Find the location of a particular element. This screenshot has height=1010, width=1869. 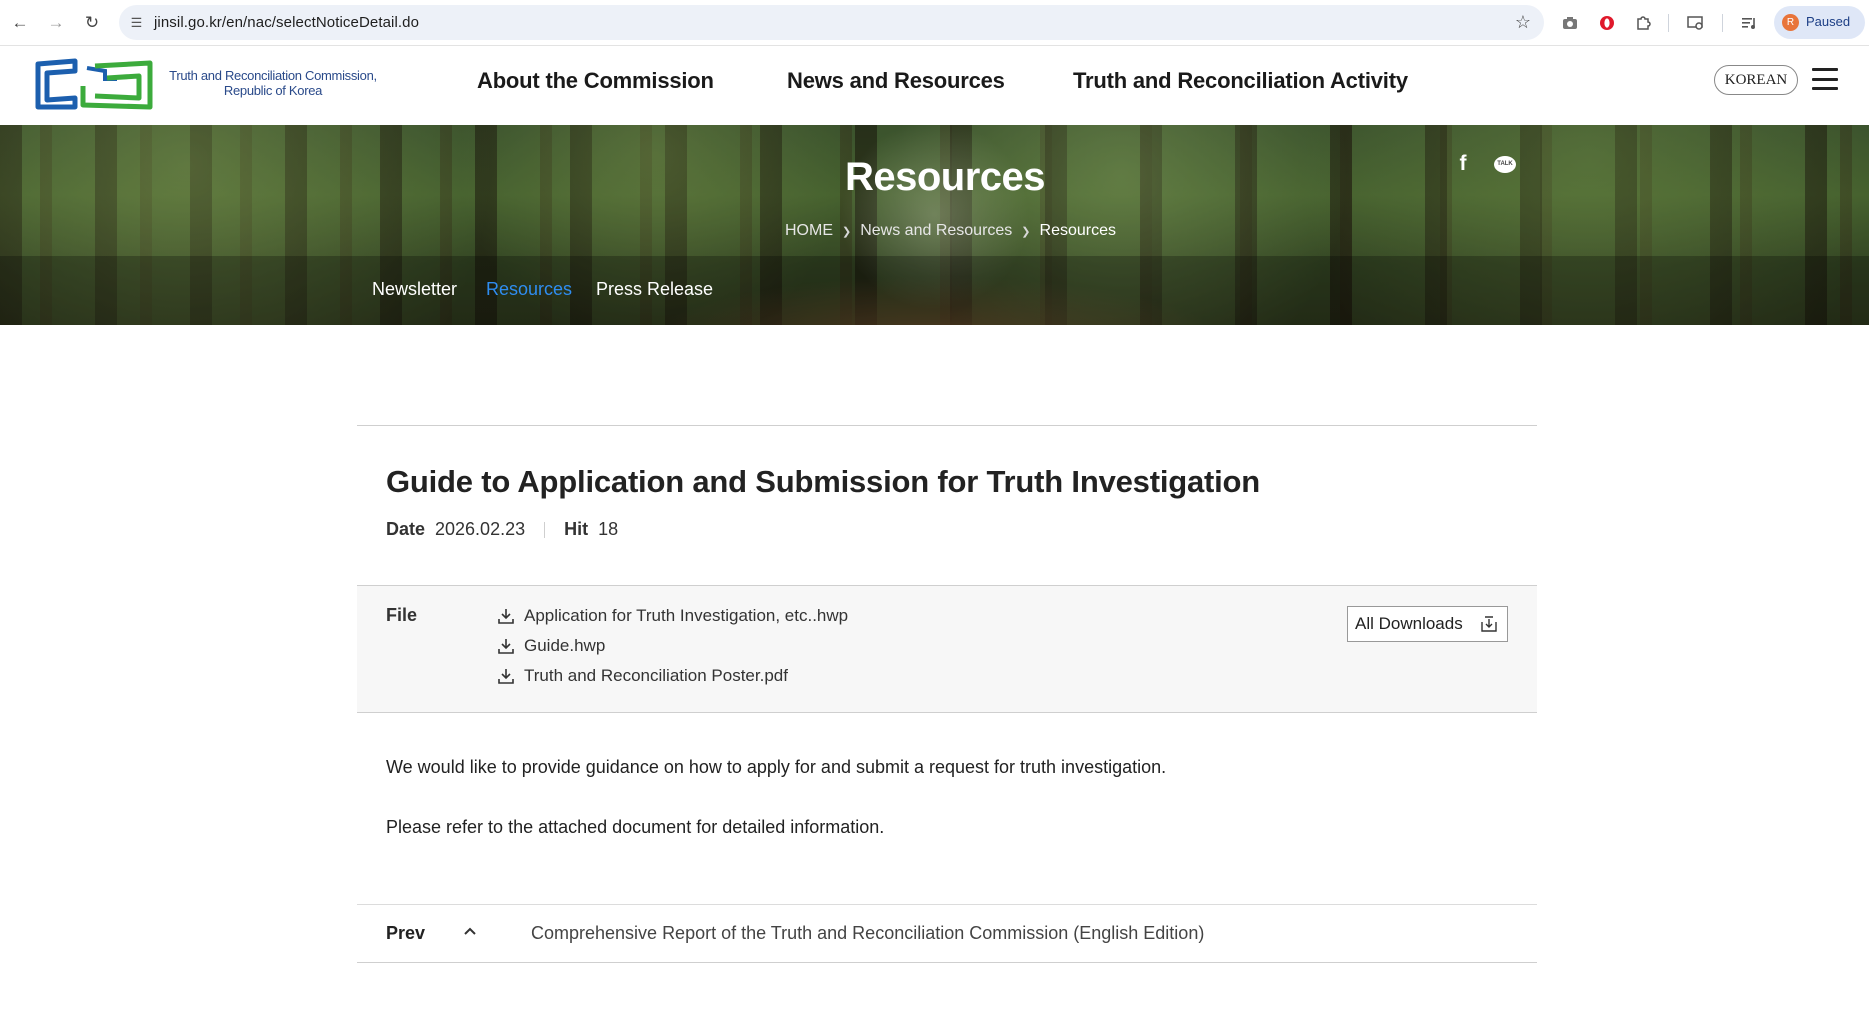

attachment-link: Guide.hwp is located at coordinates (551, 646).